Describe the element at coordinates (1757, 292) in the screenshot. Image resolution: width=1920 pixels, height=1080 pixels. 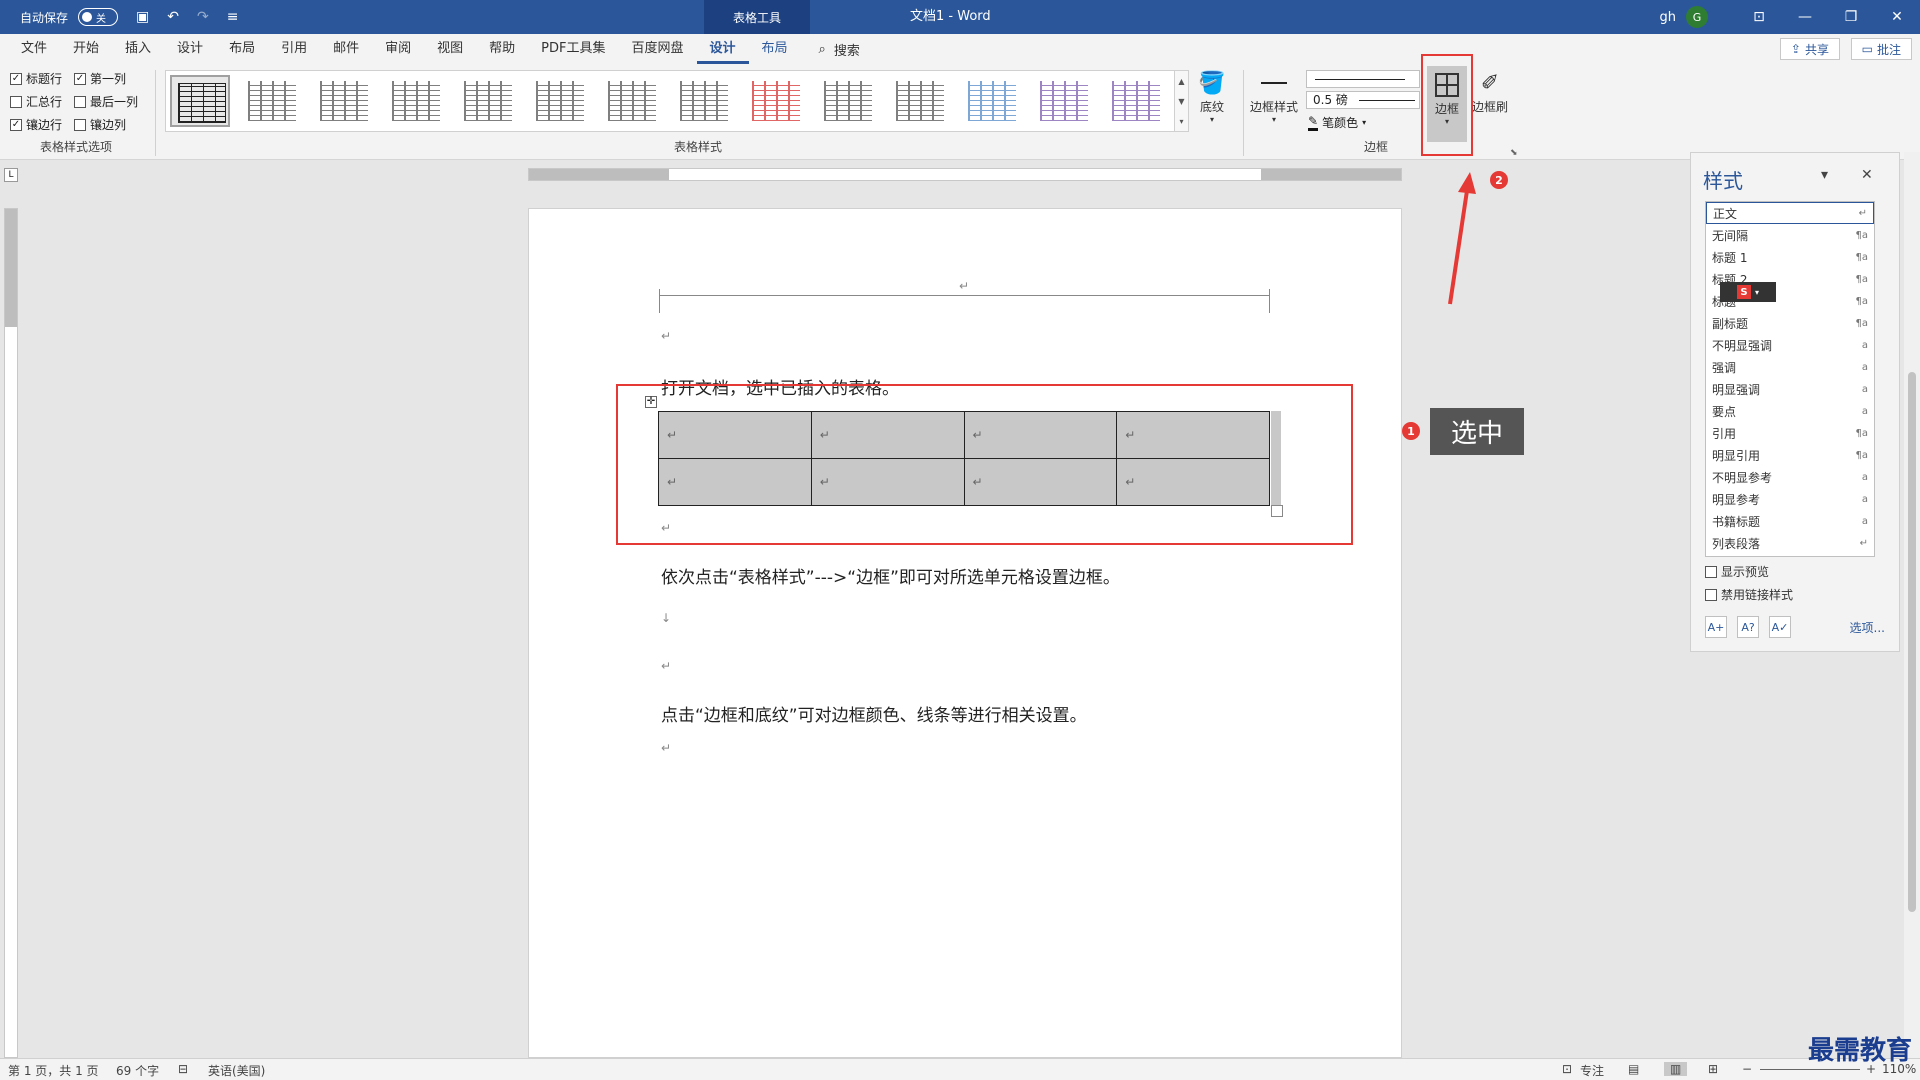
I see `chevron-down-icon: ▾` at that location.